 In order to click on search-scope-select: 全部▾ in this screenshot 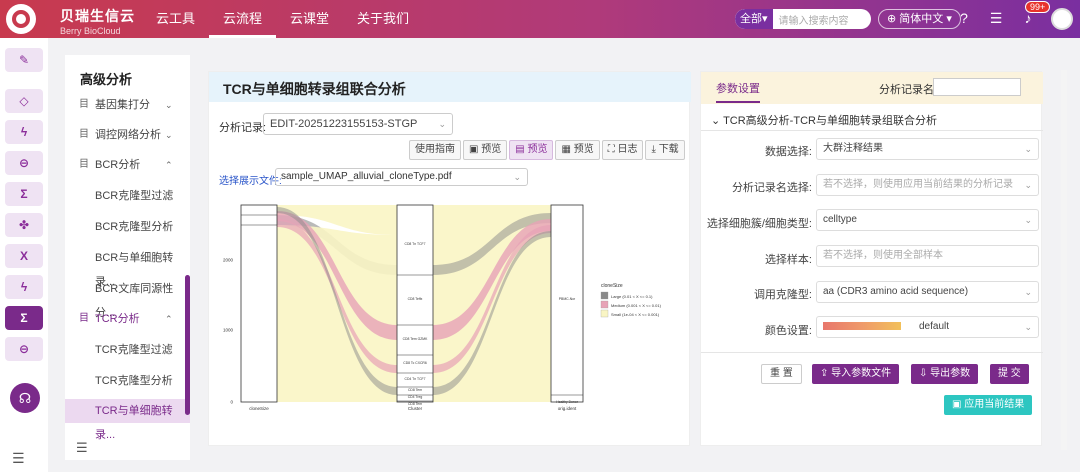, I will do `click(754, 19)`.